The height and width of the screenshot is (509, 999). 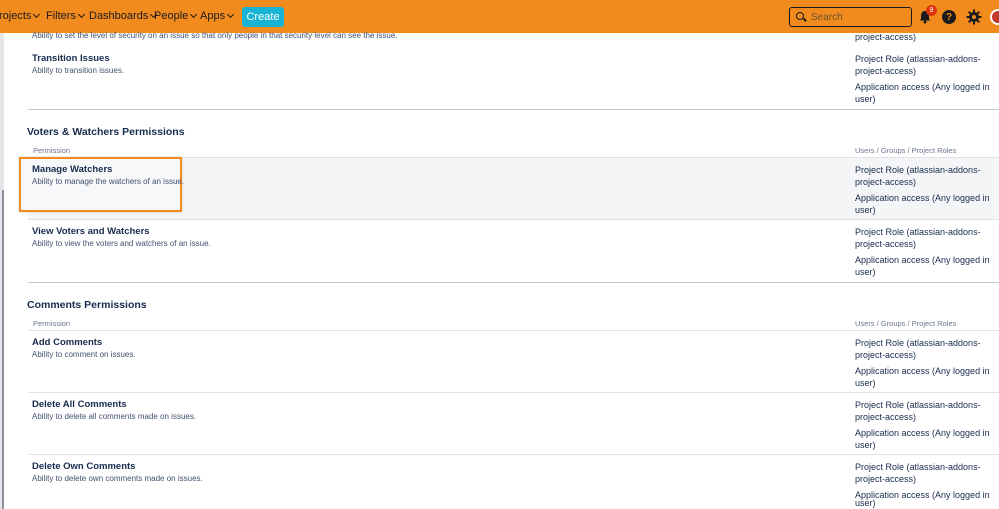 I want to click on permission-title-delete-all-comments: Delete All Comments, so click(x=79, y=404).